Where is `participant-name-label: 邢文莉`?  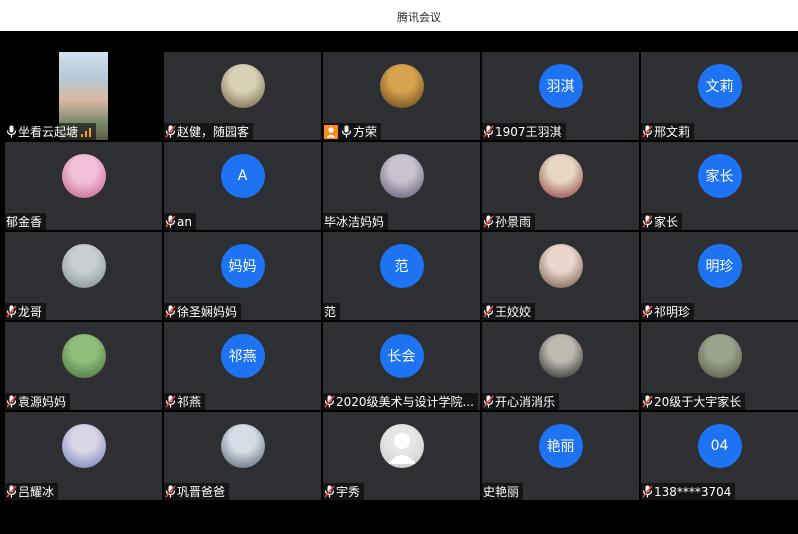 participant-name-label: 邢文莉 is located at coordinates (668, 131).